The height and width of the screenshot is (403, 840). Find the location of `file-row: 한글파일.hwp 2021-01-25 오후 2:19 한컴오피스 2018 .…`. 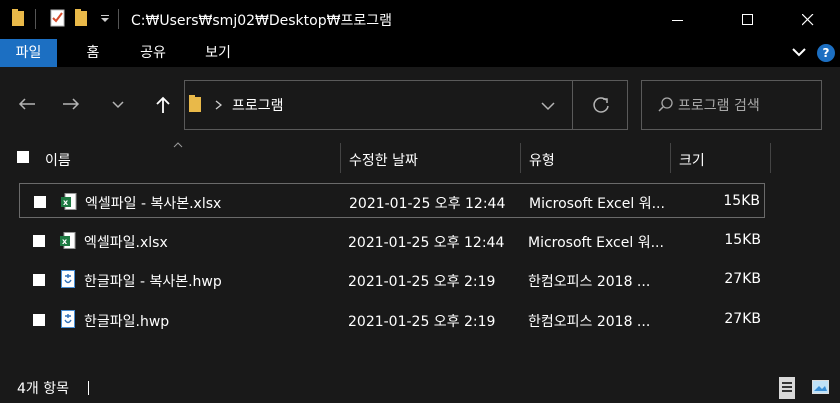

file-row: 한글파일.hwp 2021-01-25 오후 2:19 한컴오피스 2018 .… is located at coordinates (392, 319).